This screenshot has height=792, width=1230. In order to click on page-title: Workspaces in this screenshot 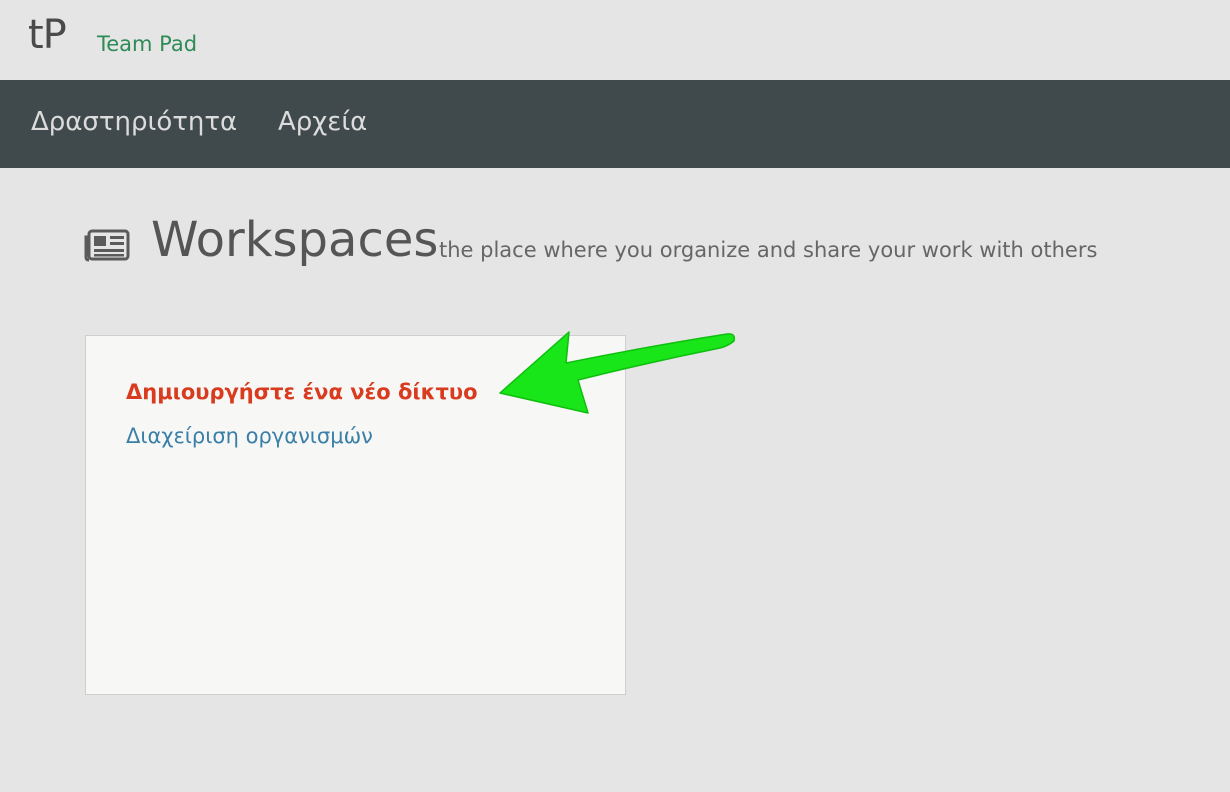, I will do `click(295, 240)`.